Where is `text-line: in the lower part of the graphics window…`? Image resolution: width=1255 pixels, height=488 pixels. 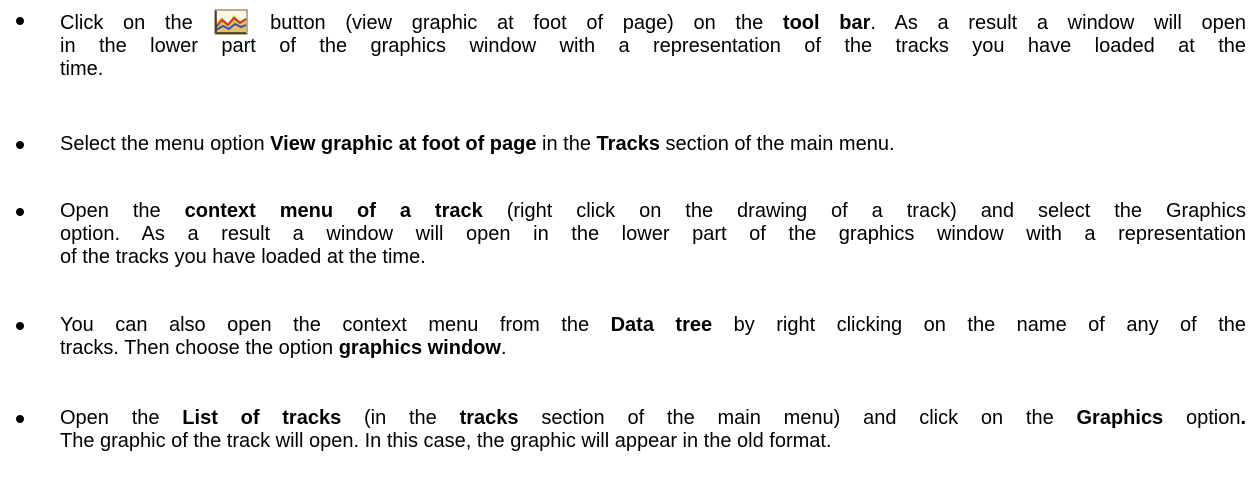
text-line: in the lower part of the graphics window… is located at coordinates (653, 46).